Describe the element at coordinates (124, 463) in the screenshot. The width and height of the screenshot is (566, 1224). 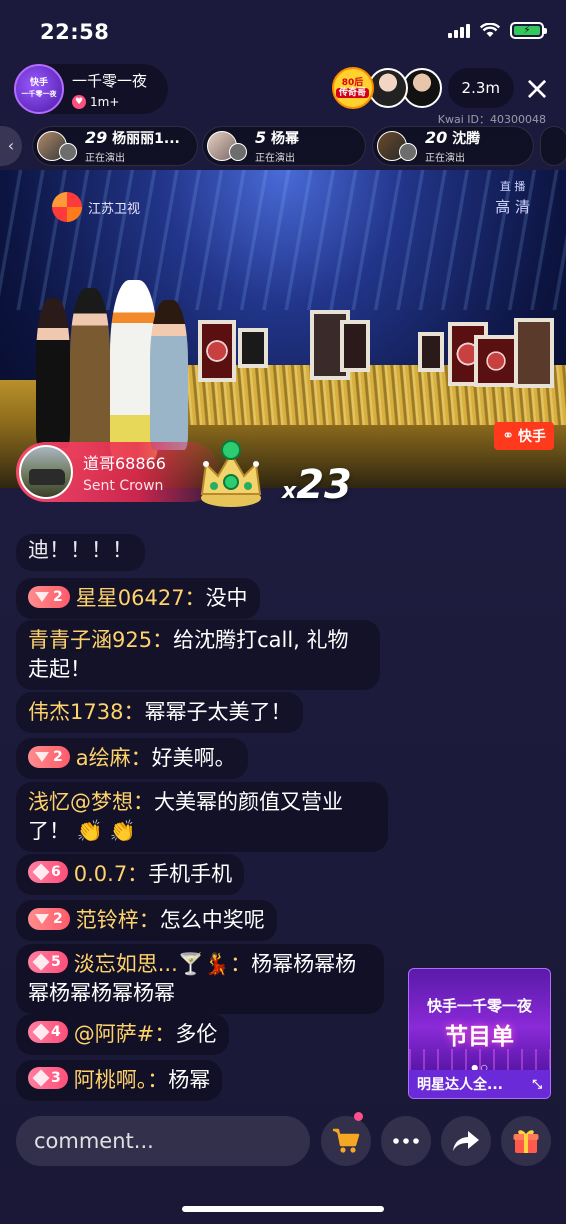
I see `gift-sender-name: 道哥68866` at that location.